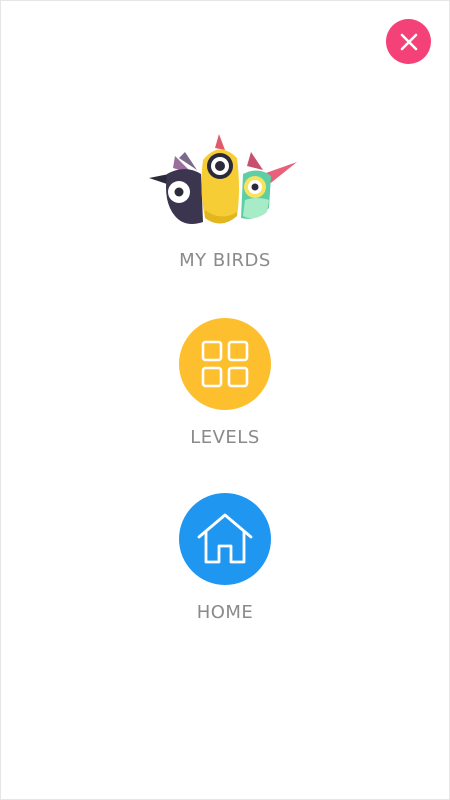 The width and height of the screenshot is (450, 800). I want to click on levels-button, so click(225, 364).